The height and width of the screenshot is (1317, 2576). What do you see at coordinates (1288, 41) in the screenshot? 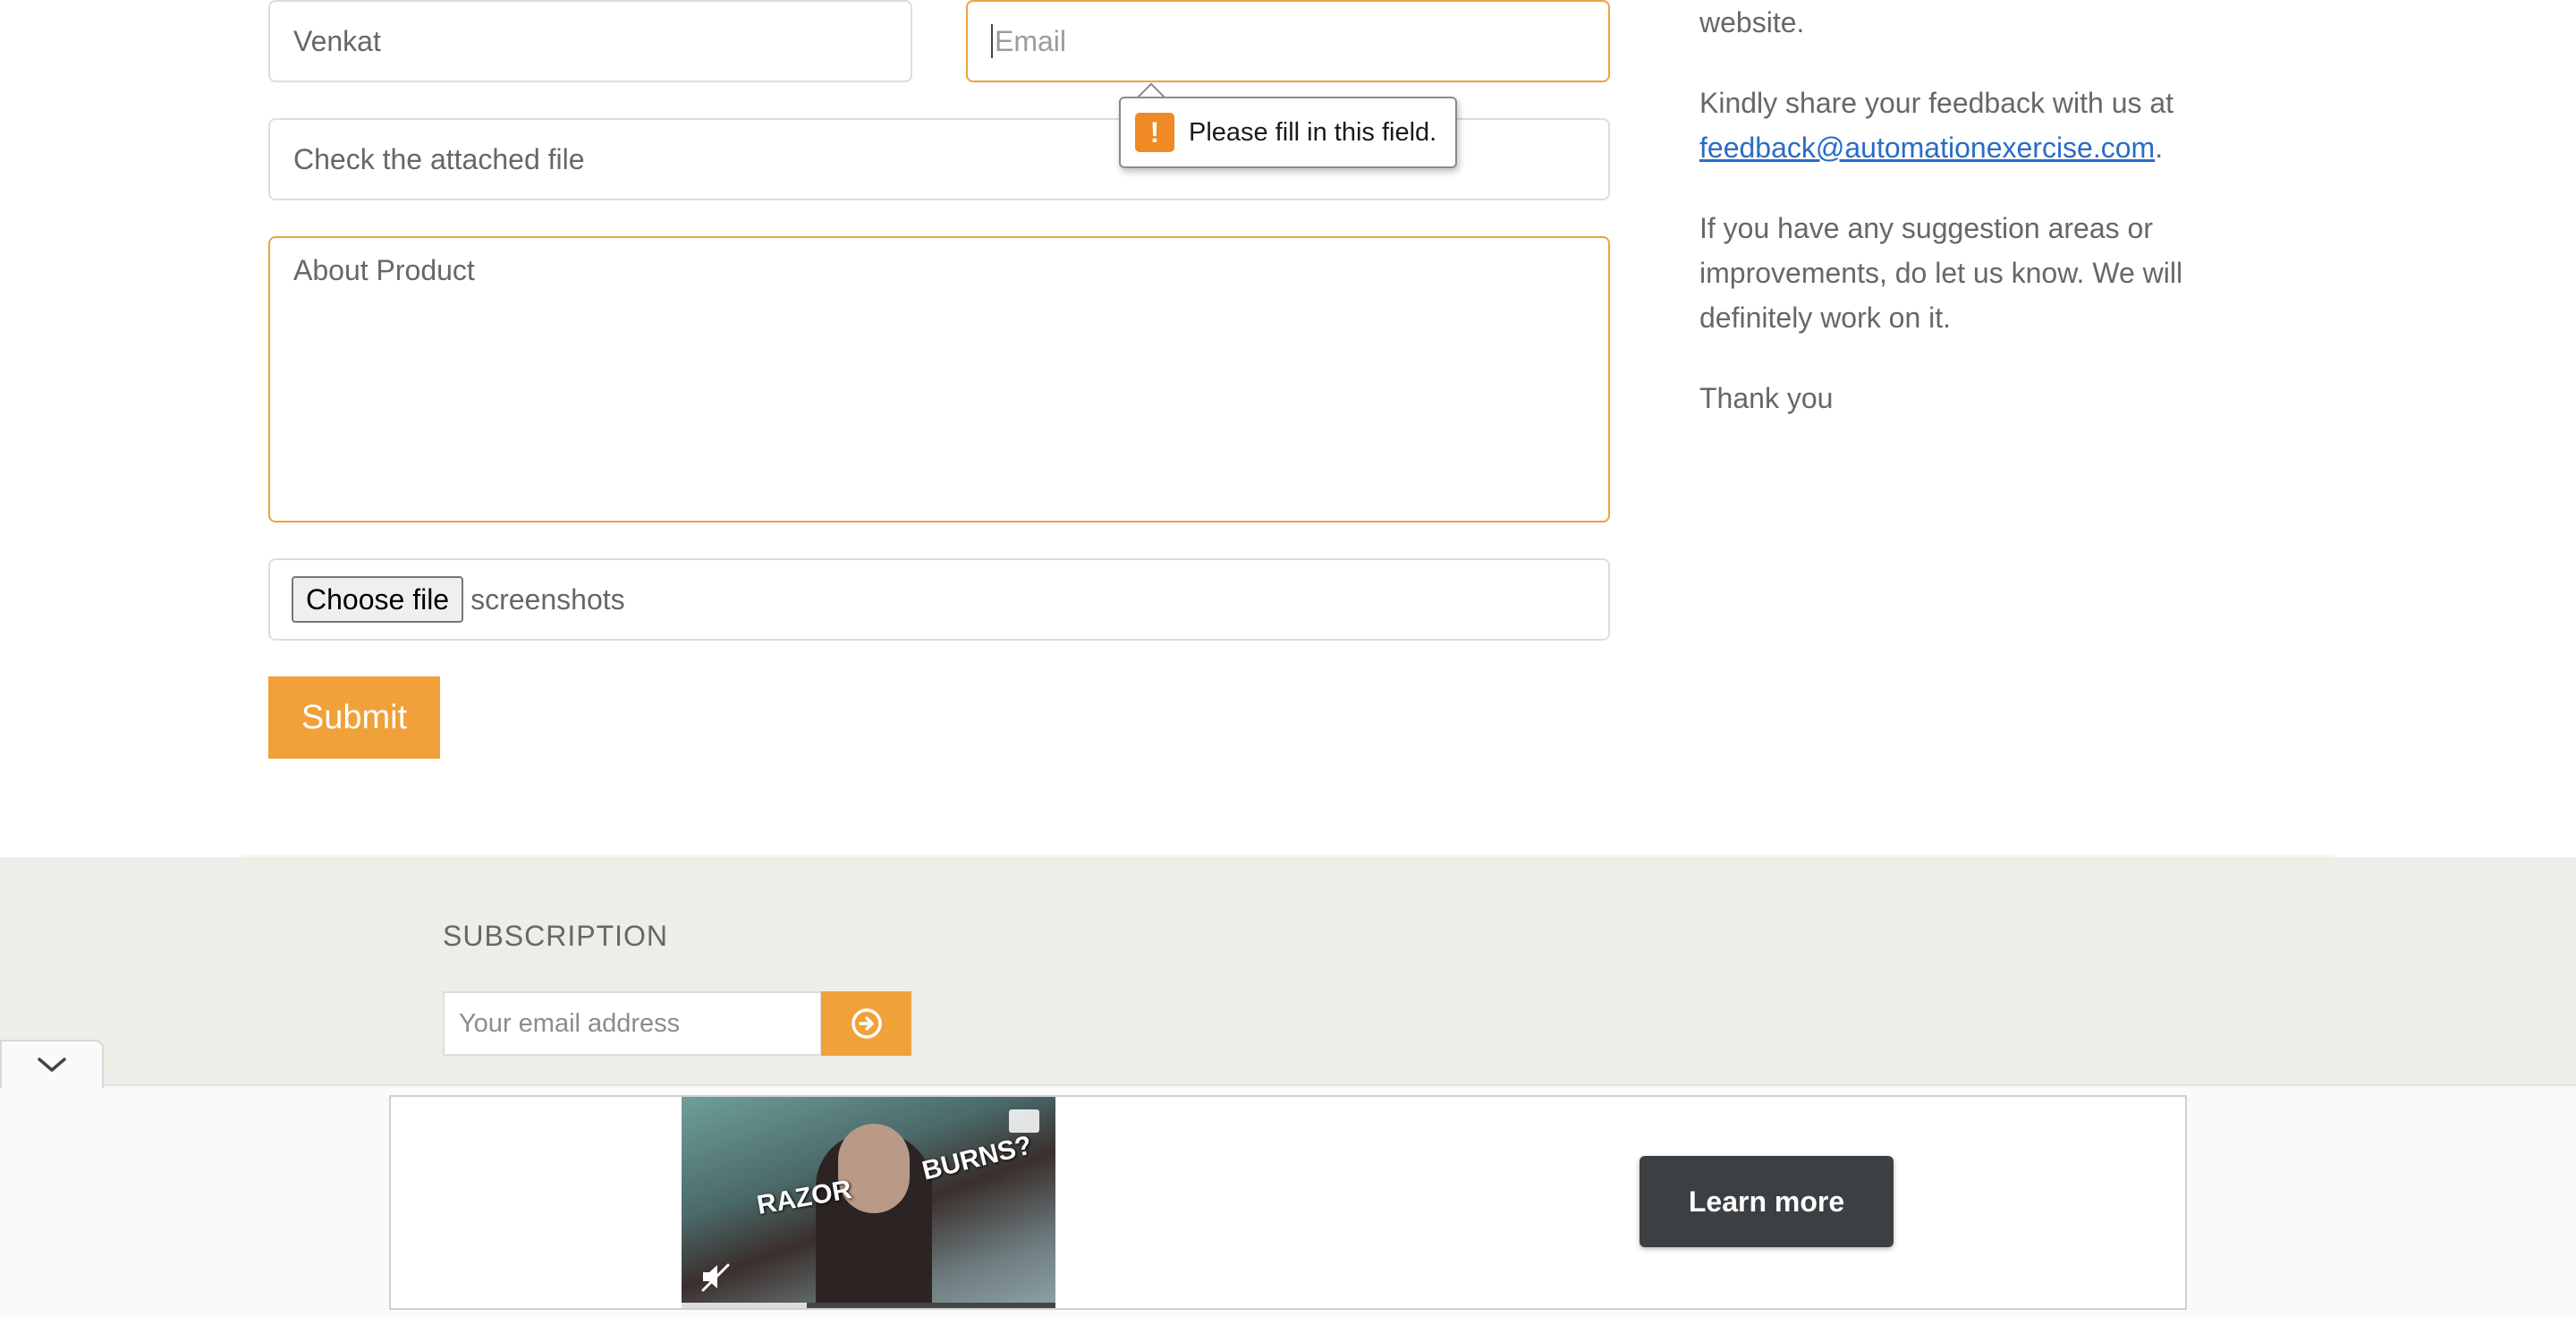
I see `email-field: Email` at bounding box center [1288, 41].